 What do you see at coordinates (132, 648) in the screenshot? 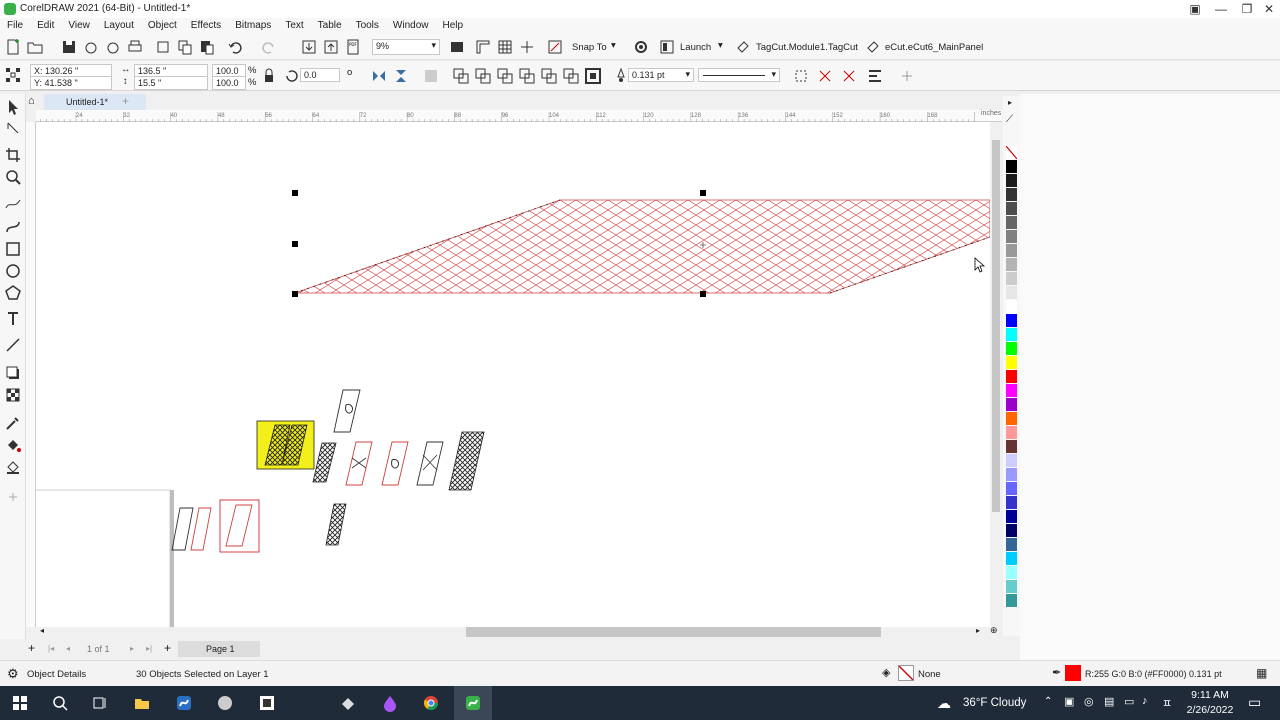
I see `next-page-icon: ▸` at bounding box center [132, 648].